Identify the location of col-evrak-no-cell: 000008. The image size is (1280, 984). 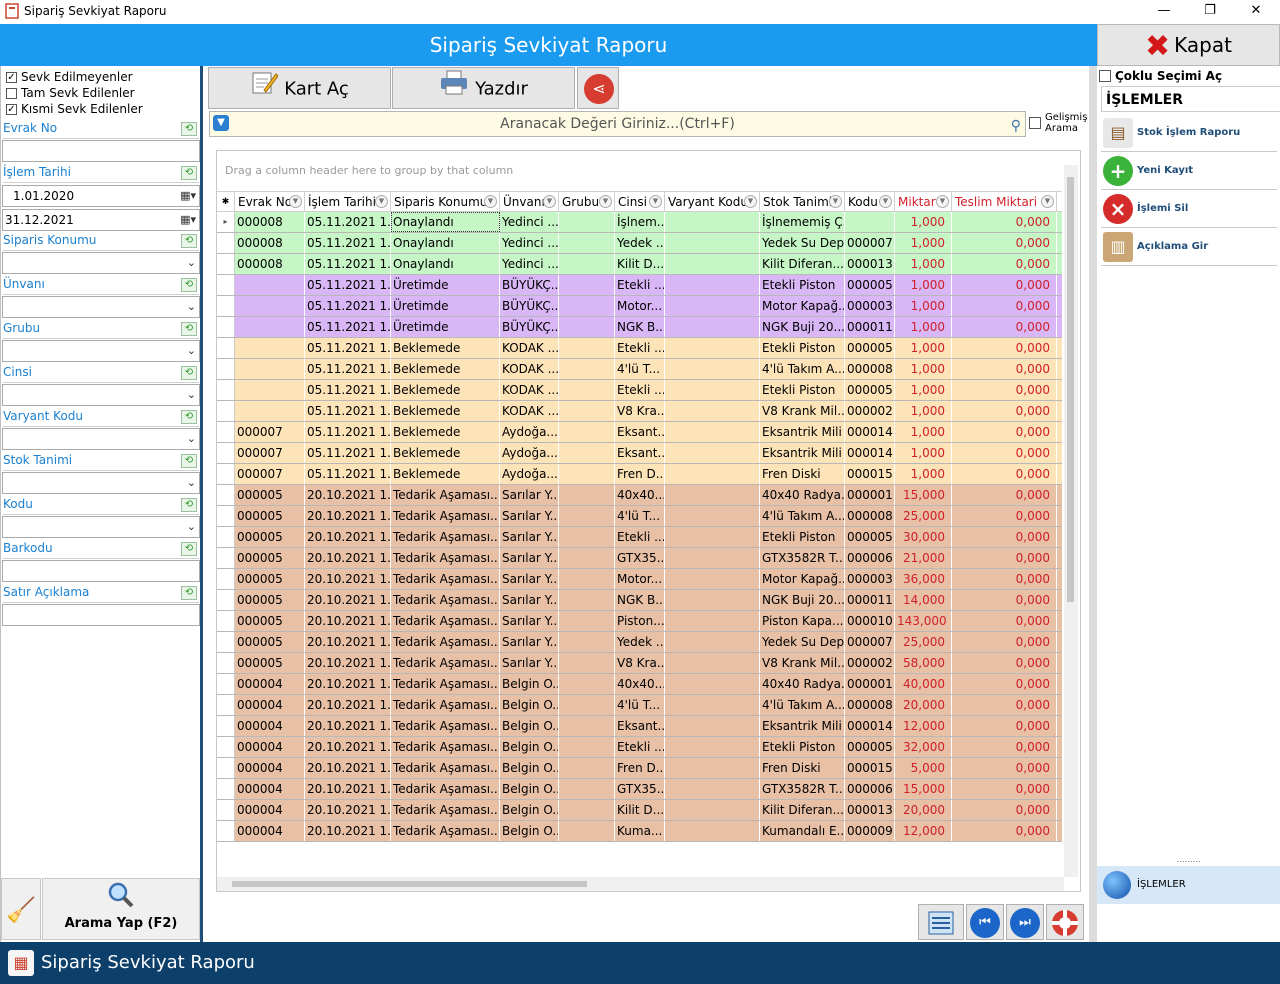
(270, 243).